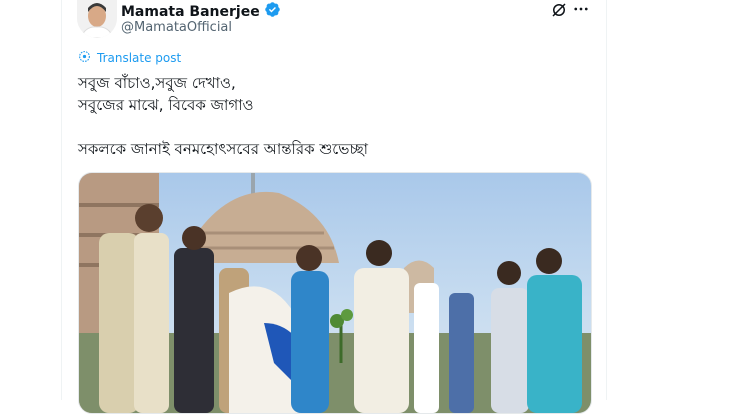 The height and width of the screenshot is (414, 730). Describe the element at coordinates (166, 105) in the screenshot. I see `tweet-text-line-2: সবুজের মাঝে, বিবেক জাগাও` at that location.